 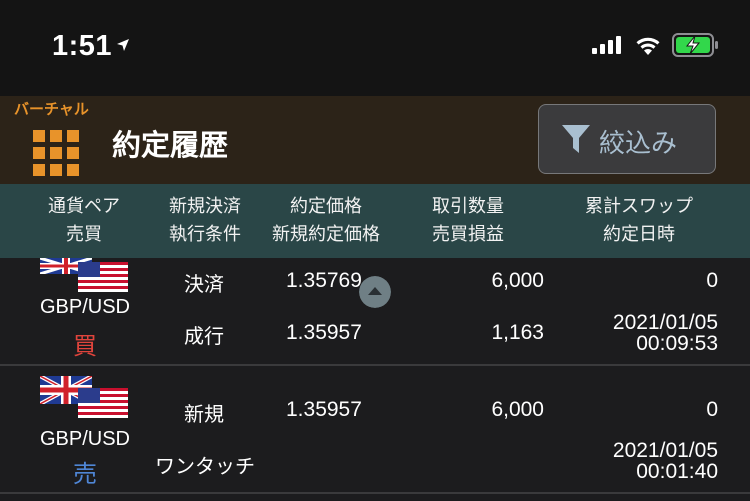 What do you see at coordinates (638, 144) in the screenshot?
I see `filter-button-label: 絞込み` at bounding box center [638, 144].